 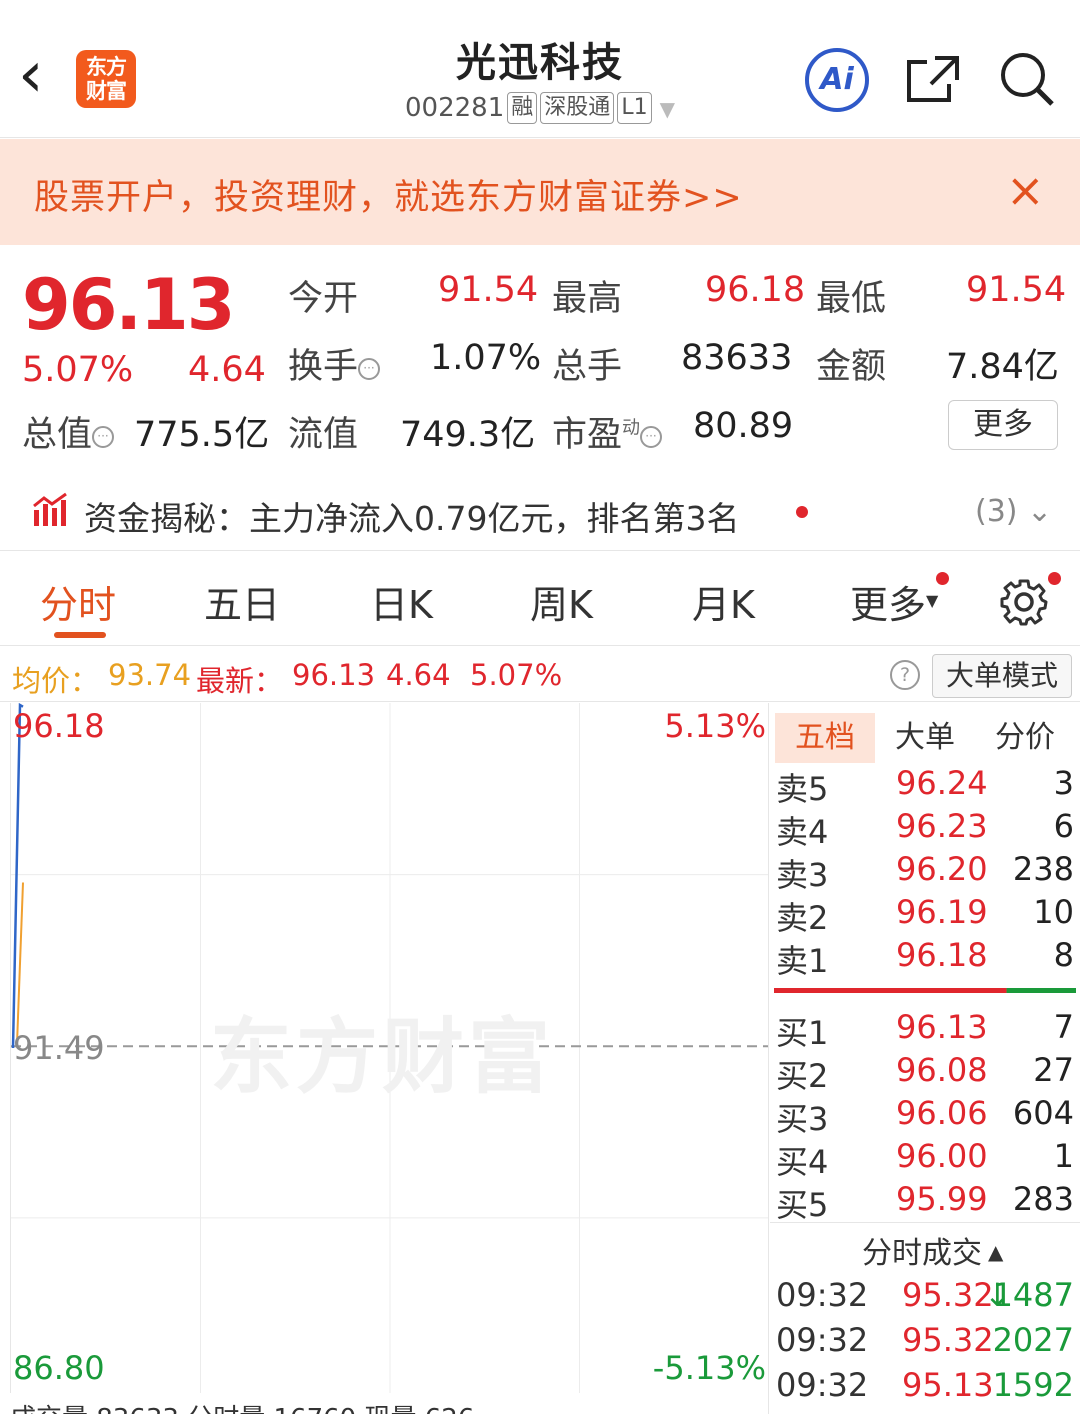 I want to click on watermark: 东方财富, so click(x=382, y=1057).